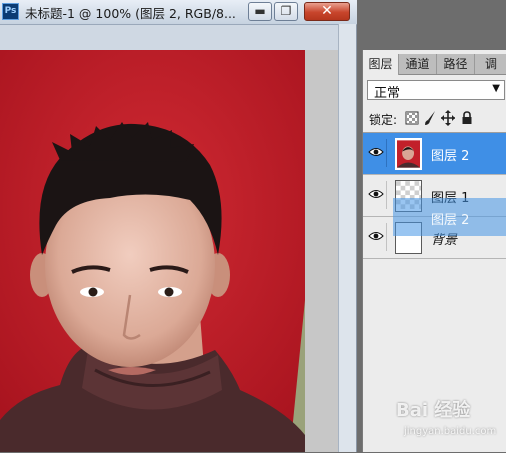 This screenshot has width=506, height=453. I want to click on blend-mode-select: 正常 ▼, so click(436, 90).